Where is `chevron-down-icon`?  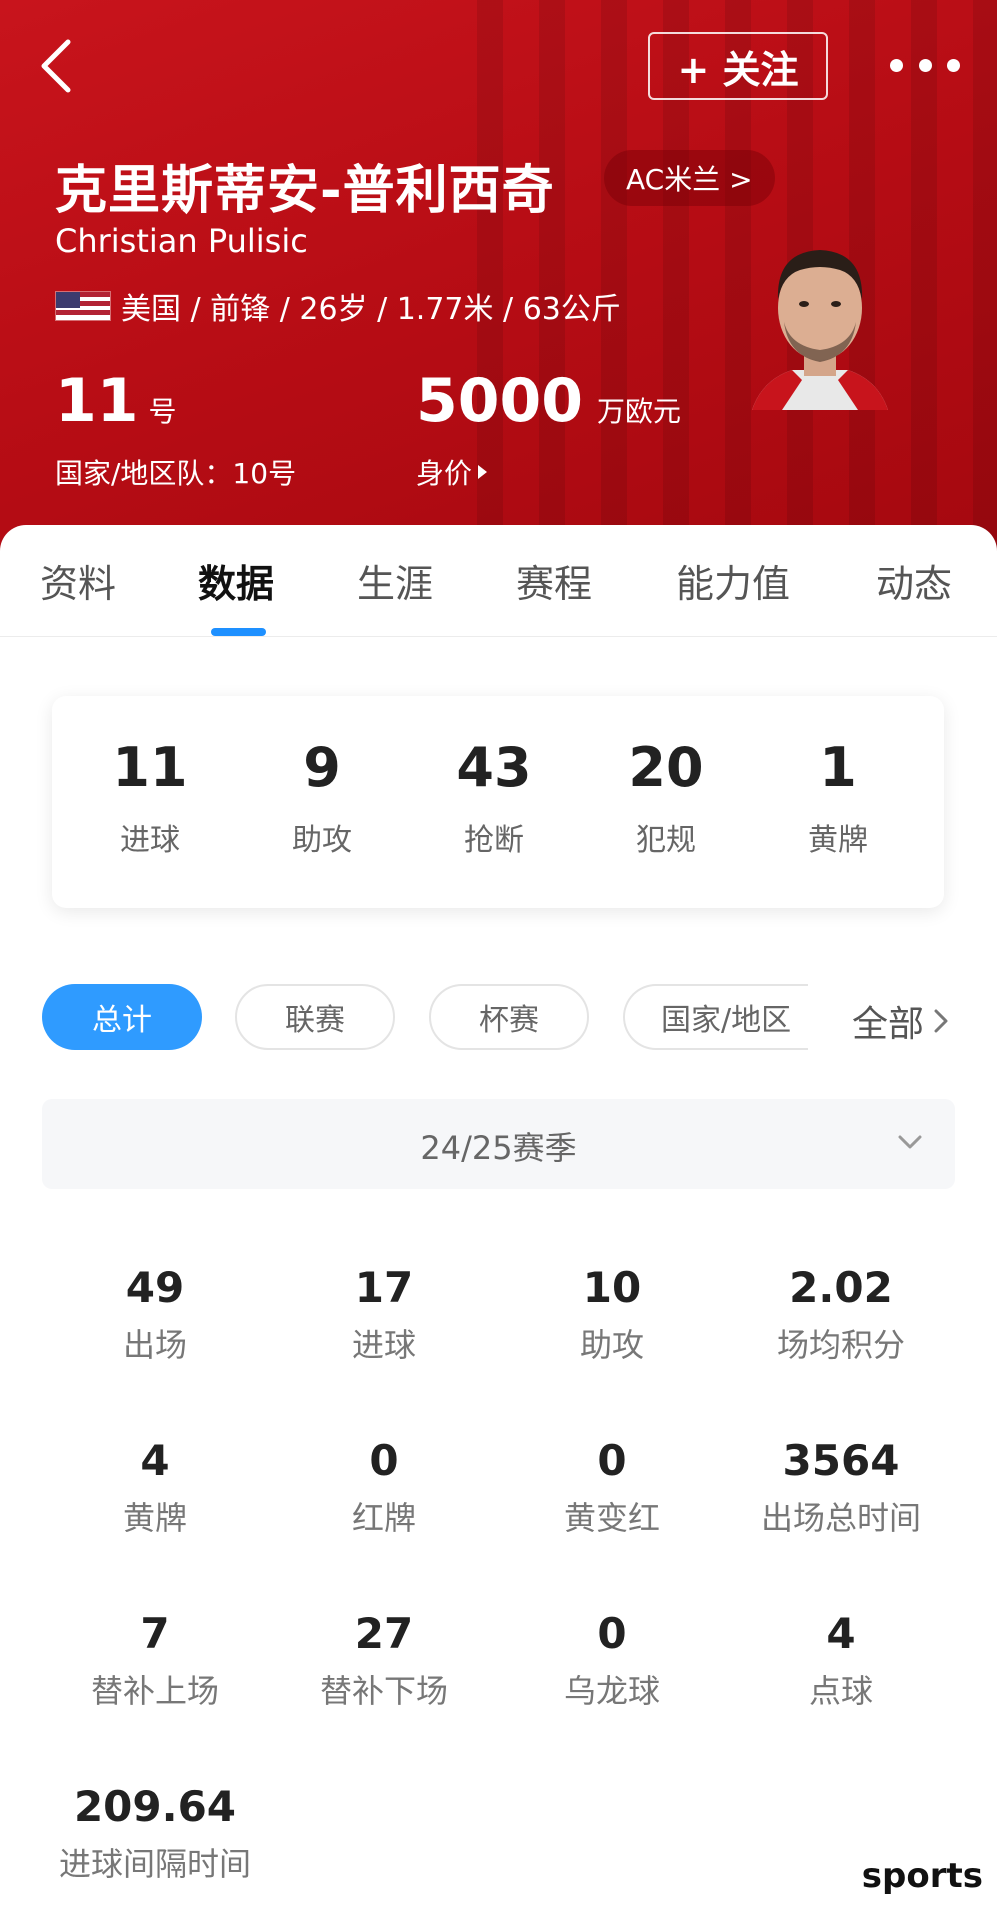 chevron-down-icon is located at coordinates (910, 1142).